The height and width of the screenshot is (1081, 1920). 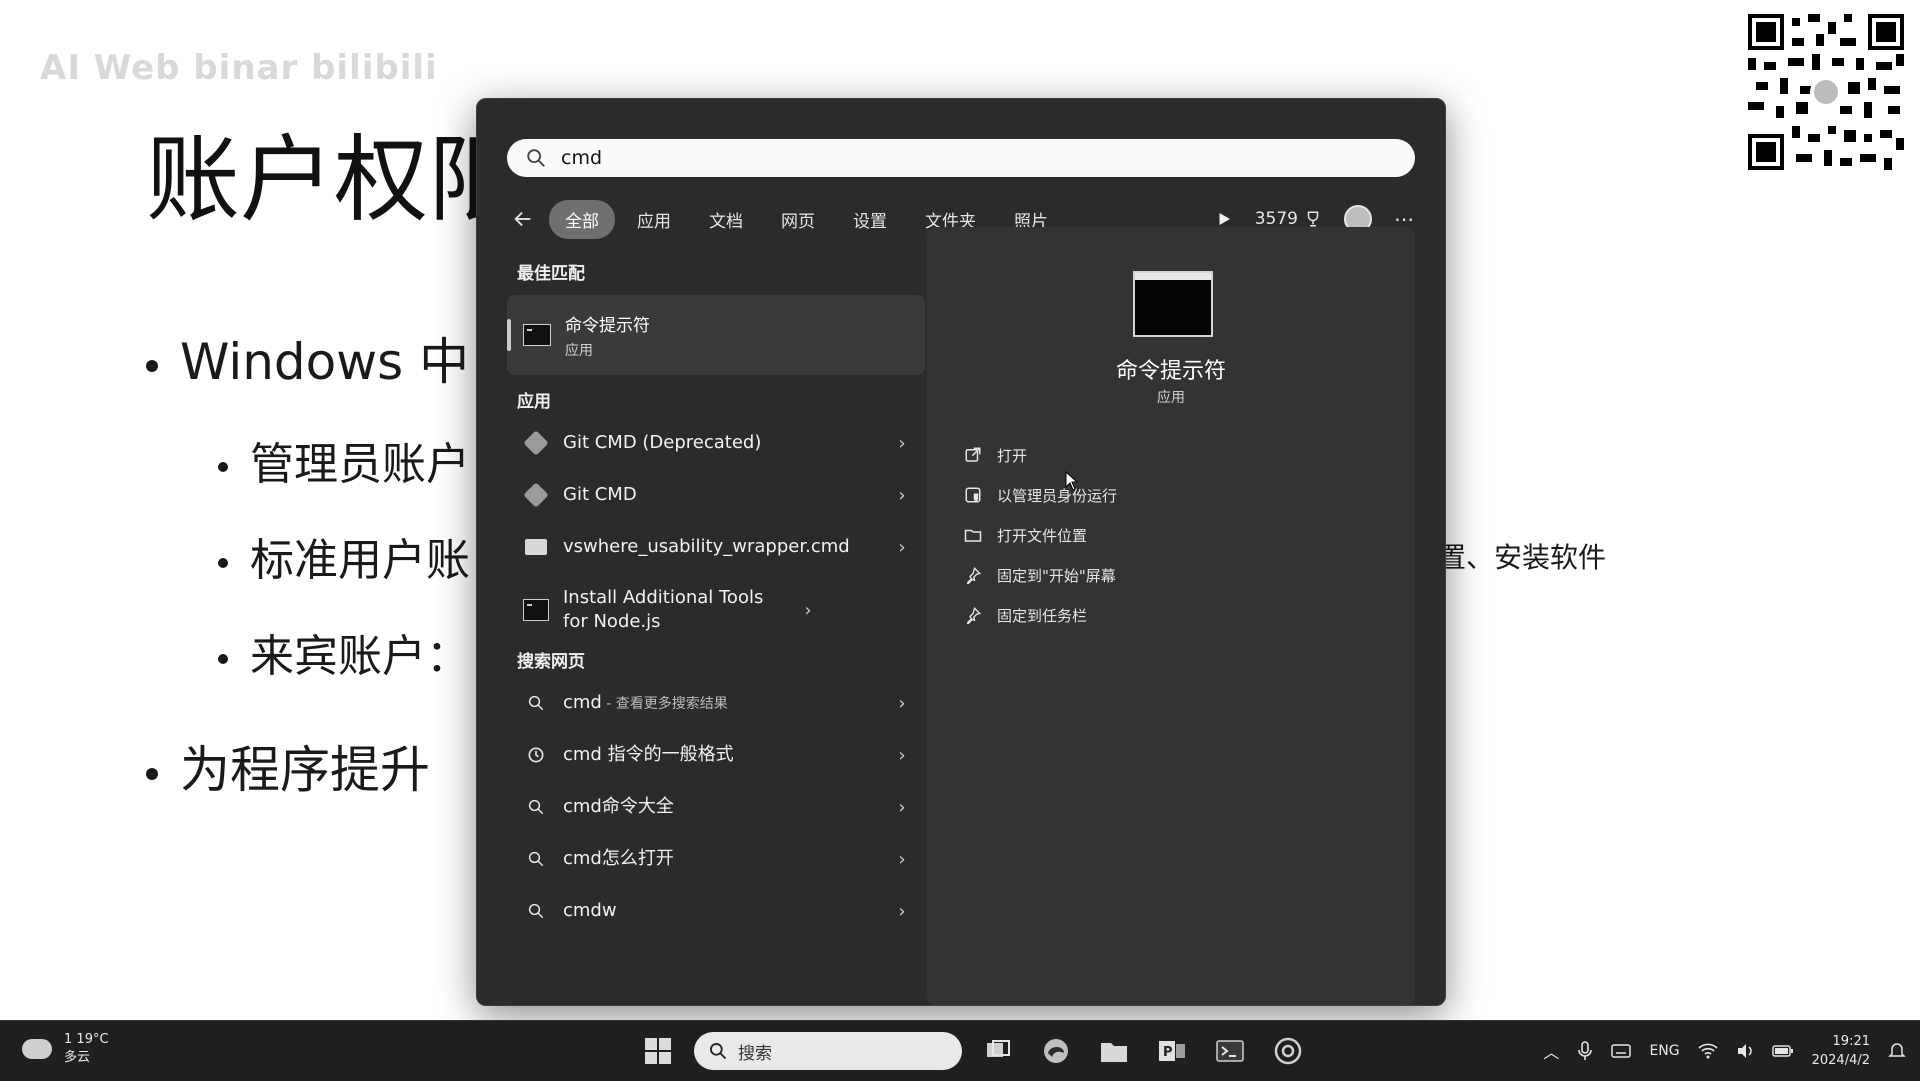 I want to click on date: 2024/4/2, so click(x=1840, y=1060).